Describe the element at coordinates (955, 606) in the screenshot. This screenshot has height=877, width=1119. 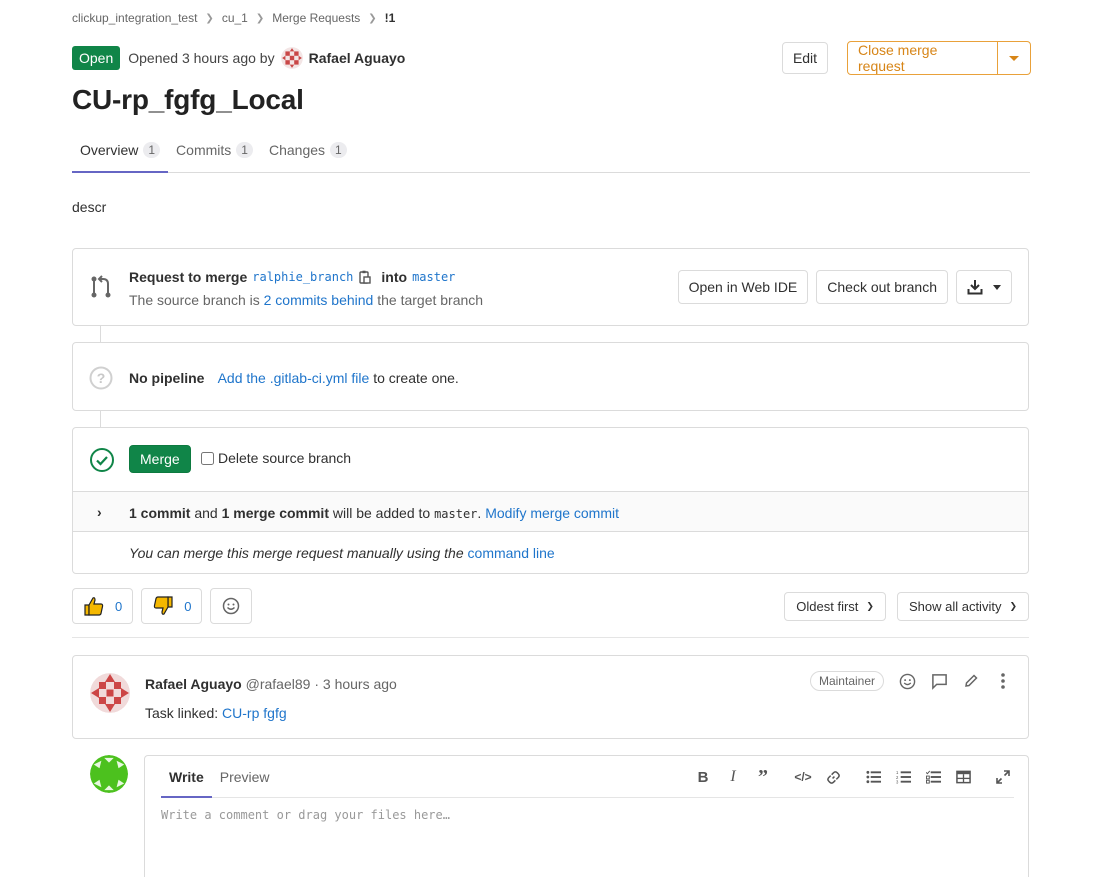
I see `activity-filter-label: Show all activity` at that location.